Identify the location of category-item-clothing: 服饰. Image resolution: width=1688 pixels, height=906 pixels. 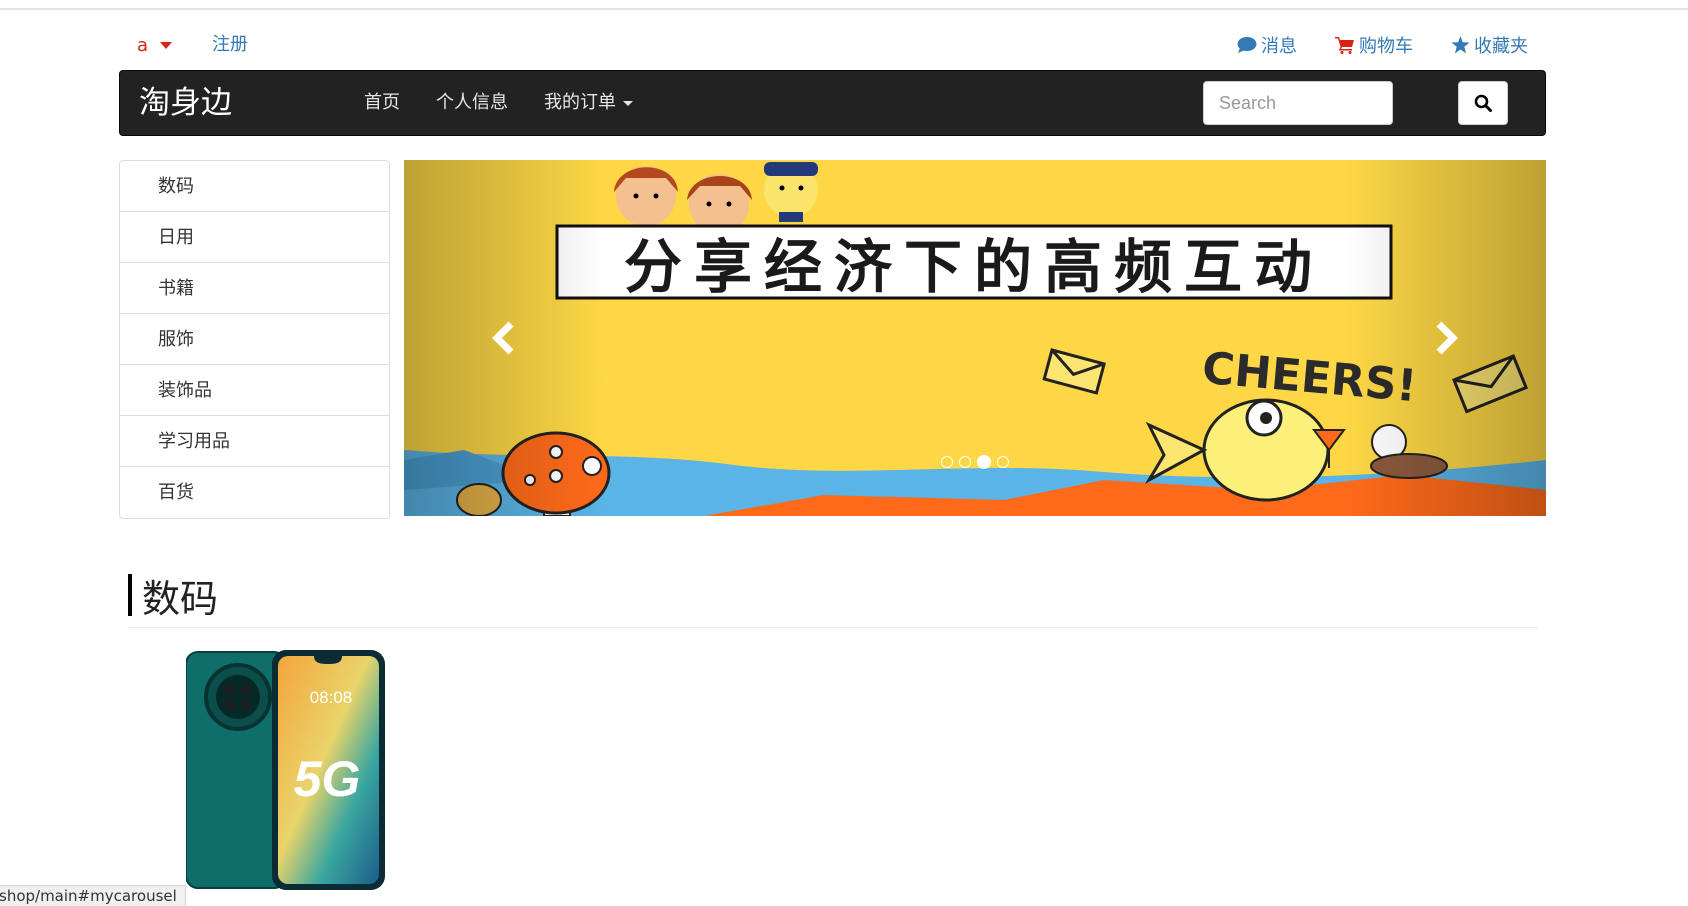
(254, 339).